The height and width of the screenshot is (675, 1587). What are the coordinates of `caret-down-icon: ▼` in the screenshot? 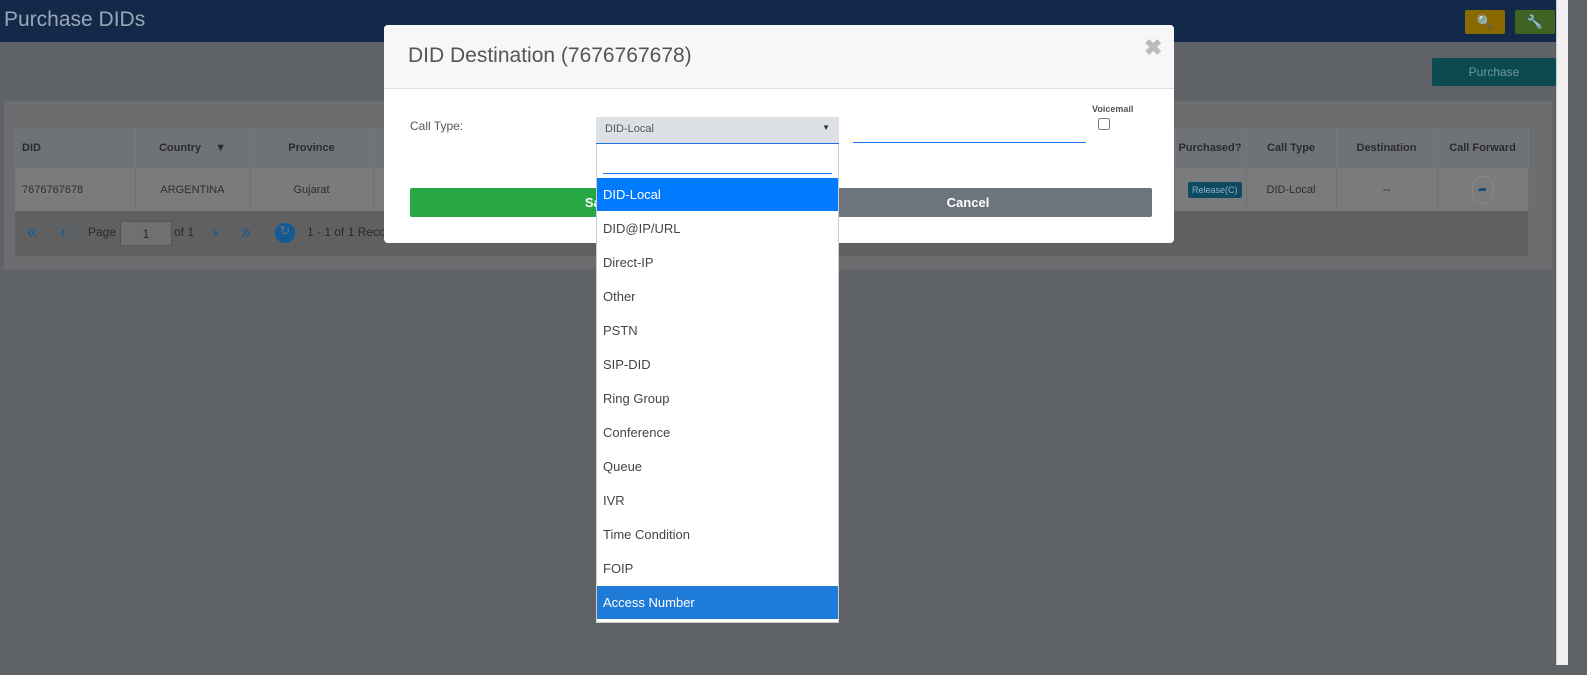 It's located at (826, 127).